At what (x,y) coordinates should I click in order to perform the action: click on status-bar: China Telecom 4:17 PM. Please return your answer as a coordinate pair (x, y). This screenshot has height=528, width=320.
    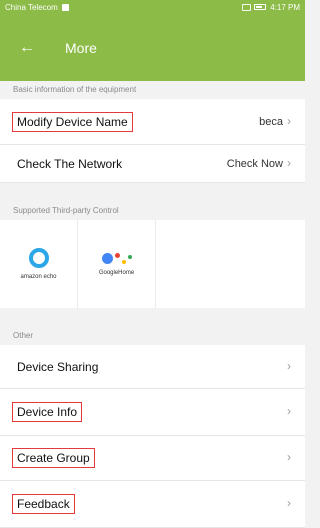
    Looking at the image, I should click on (152, 7).